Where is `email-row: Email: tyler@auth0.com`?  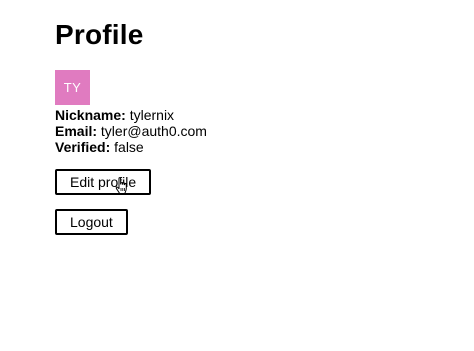
email-row: Email: tyler@auth0.com is located at coordinates (131, 131).